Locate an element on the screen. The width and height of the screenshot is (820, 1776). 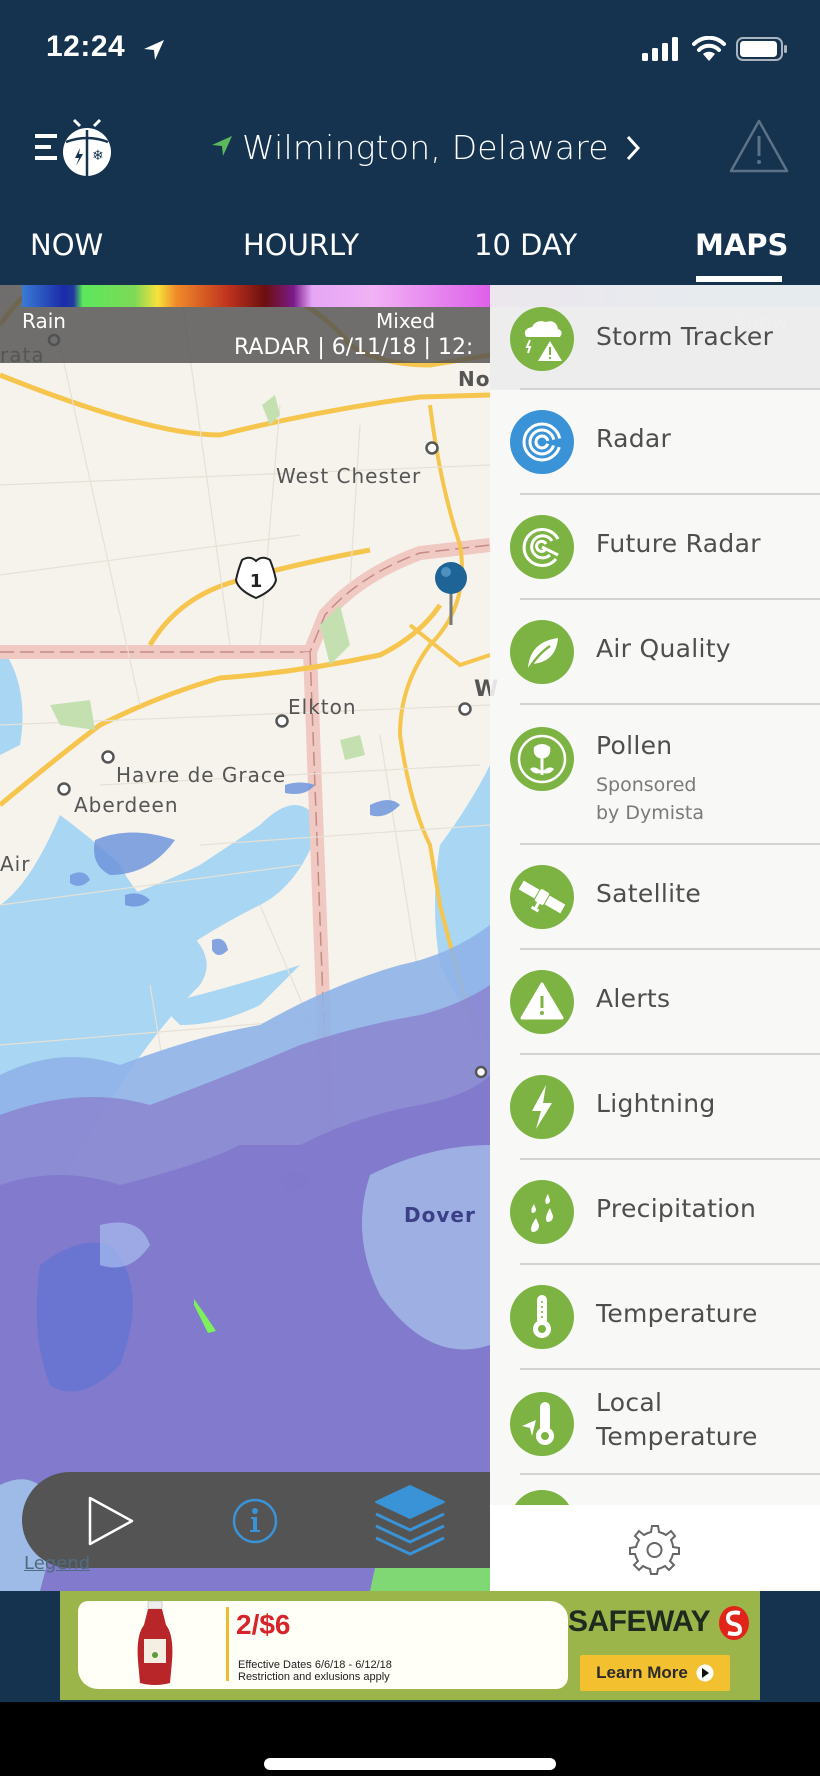
ketchup-bottle-image is located at coordinates (155, 1643).